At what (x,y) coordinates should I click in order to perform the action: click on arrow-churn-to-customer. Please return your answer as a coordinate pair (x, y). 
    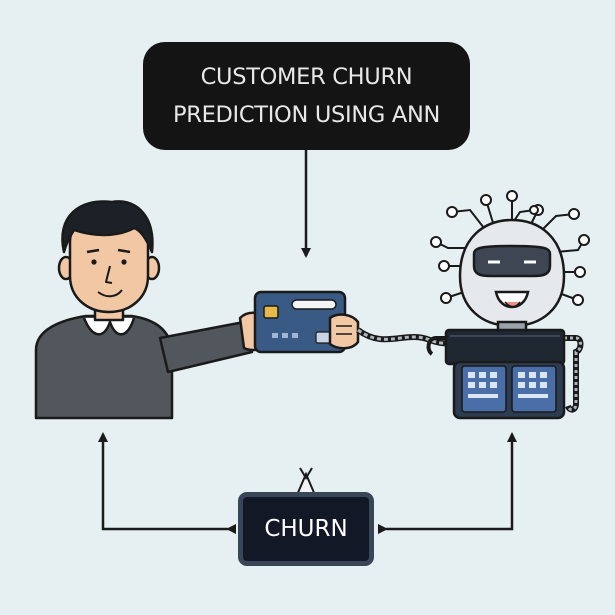
    Looking at the image, I should click on (167, 483).